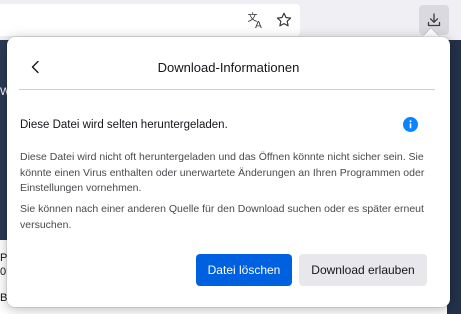 Image resolution: width=461 pixels, height=314 pixels. Describe the element at coordinates (227, 89) in the screenshot. I see `divider` at that location.